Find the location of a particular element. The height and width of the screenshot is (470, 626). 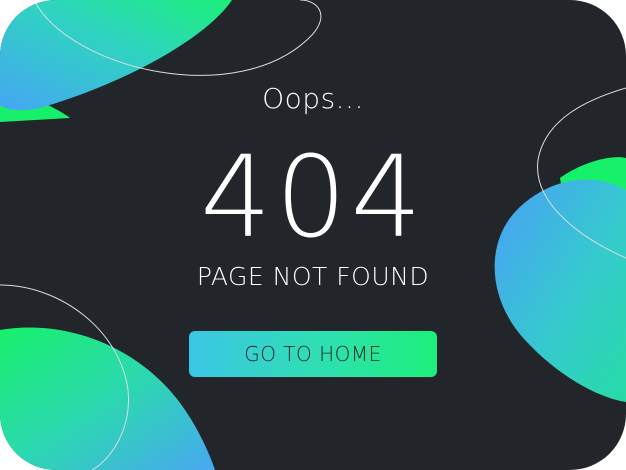

error-code: 404 is located at coordinates (313, 198).